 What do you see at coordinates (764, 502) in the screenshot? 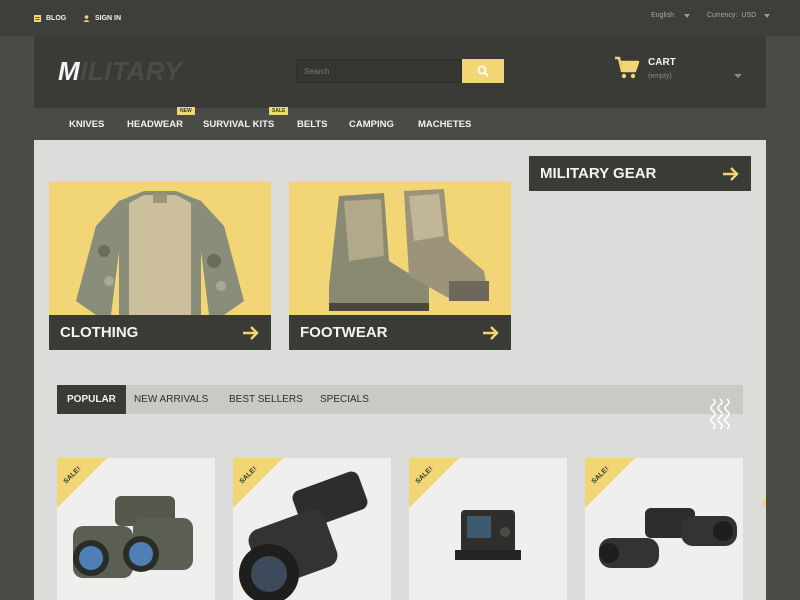
I see `accent-strip` at bounding box center [764, 502].